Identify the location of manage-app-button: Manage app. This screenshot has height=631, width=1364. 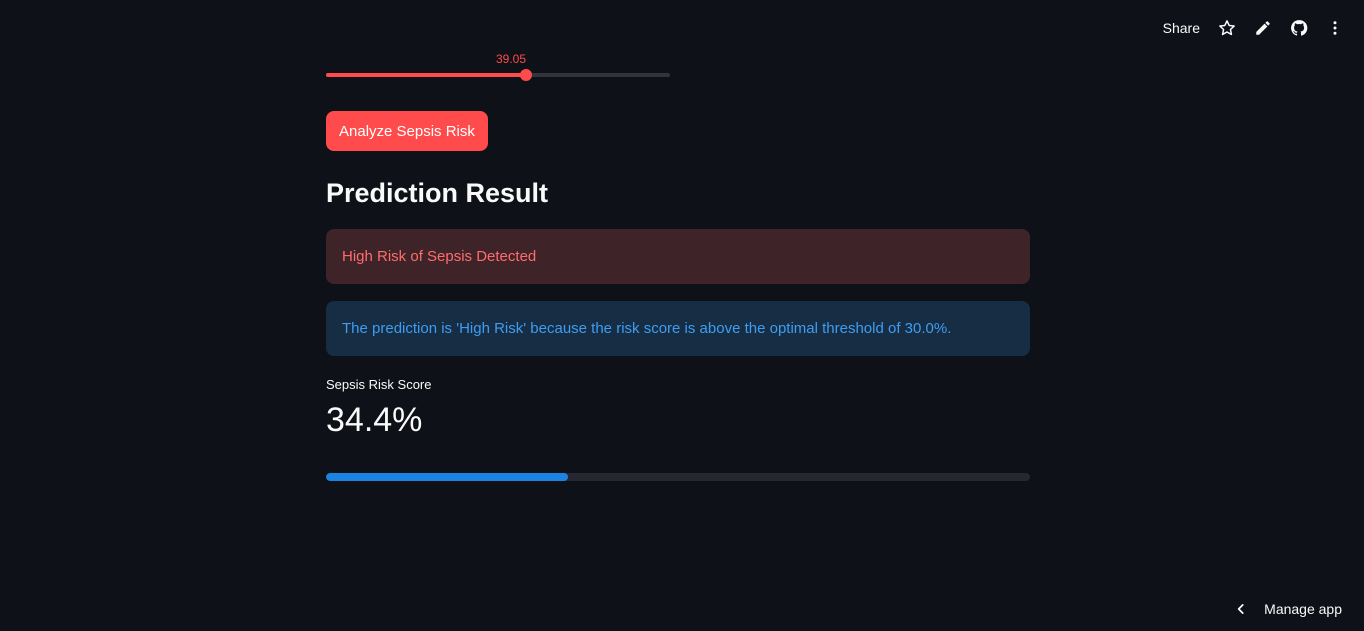
(1288, 609).